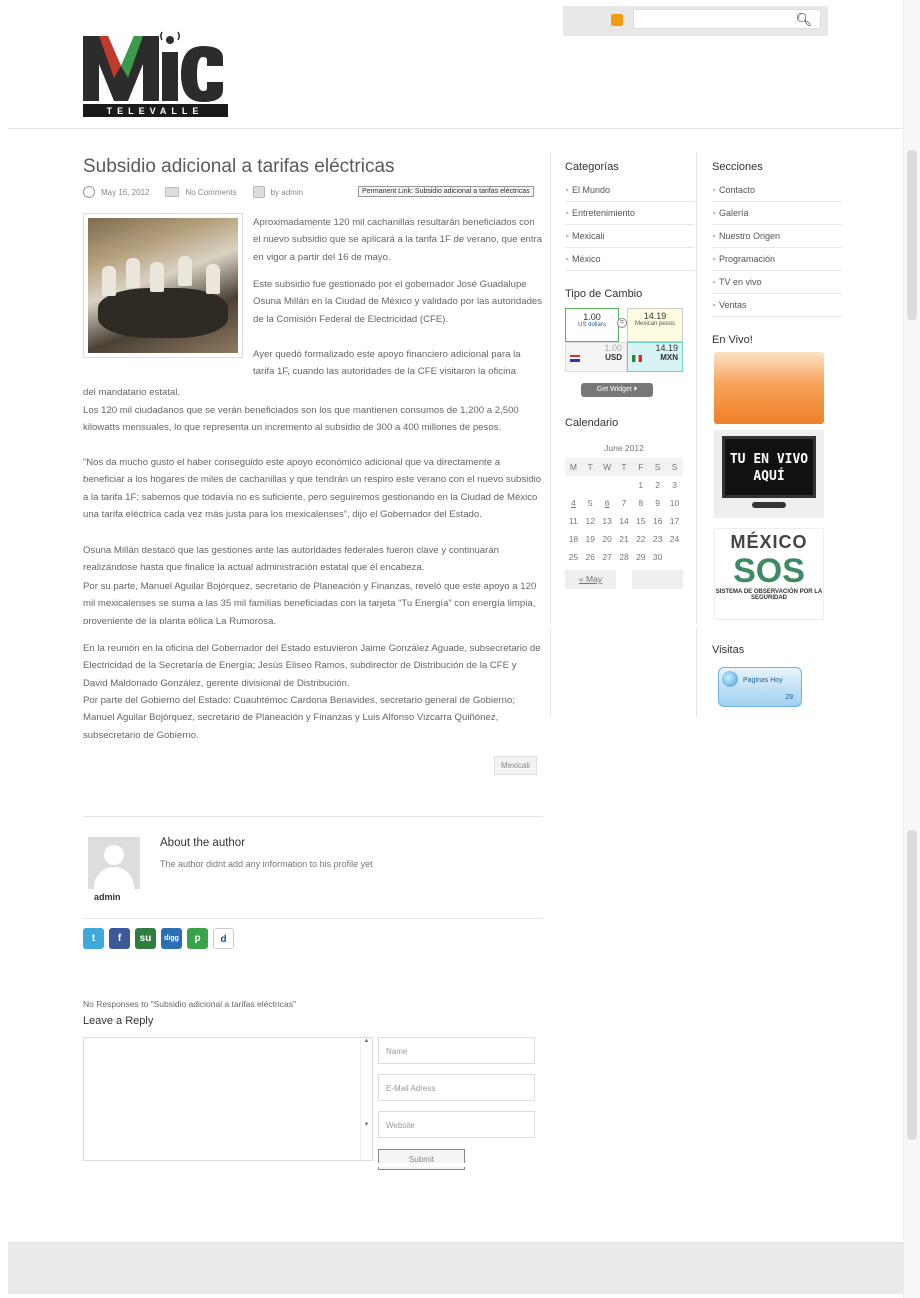 This screenshot has width=920, height=1298. What do you see at coordinates (155, 72) in the screenshot?
I see `site-logo: TELEVALLE` at bounding box center [155, 72].